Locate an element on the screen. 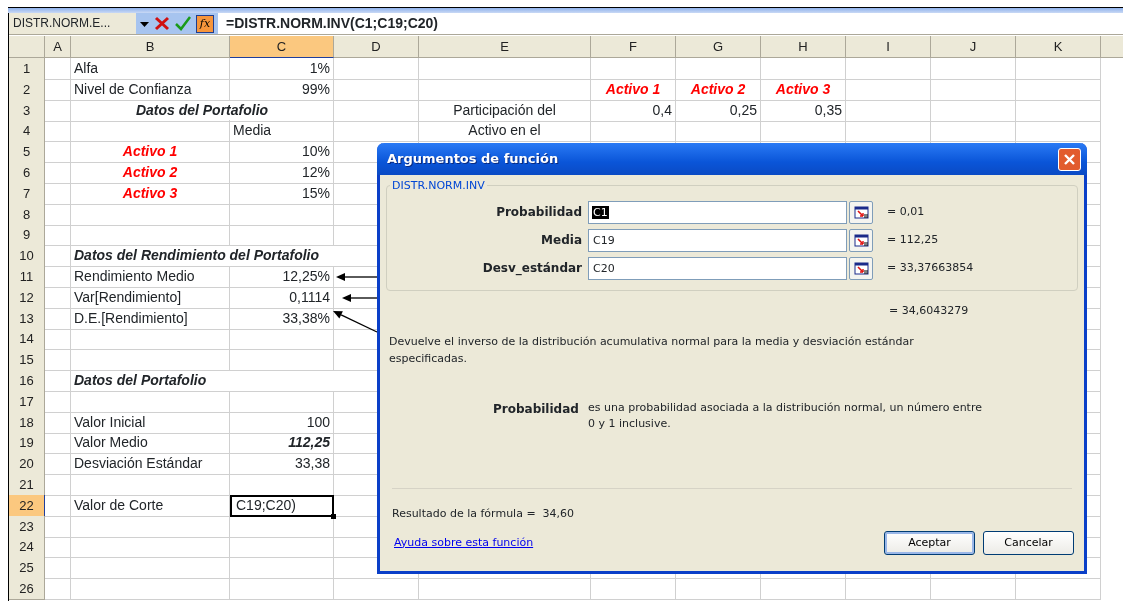 This screenshot has height=601, width=1123. fill-handle is located at coordinates (333, 516).